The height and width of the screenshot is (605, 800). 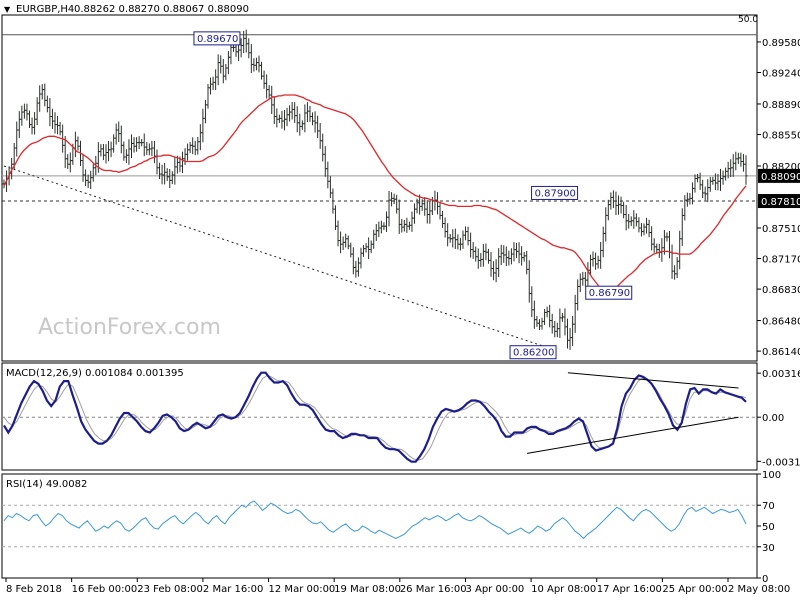 I want to click on rsi-tick-label: 0, so click(x=765, y=579).